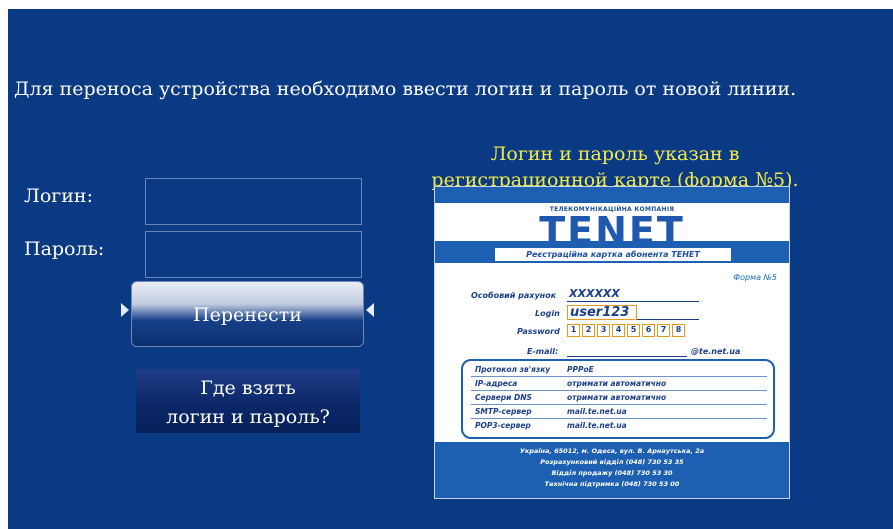  Describe the element at coordinates (663, 330) in the screenshot. I see `password-digit: 7` at that location.